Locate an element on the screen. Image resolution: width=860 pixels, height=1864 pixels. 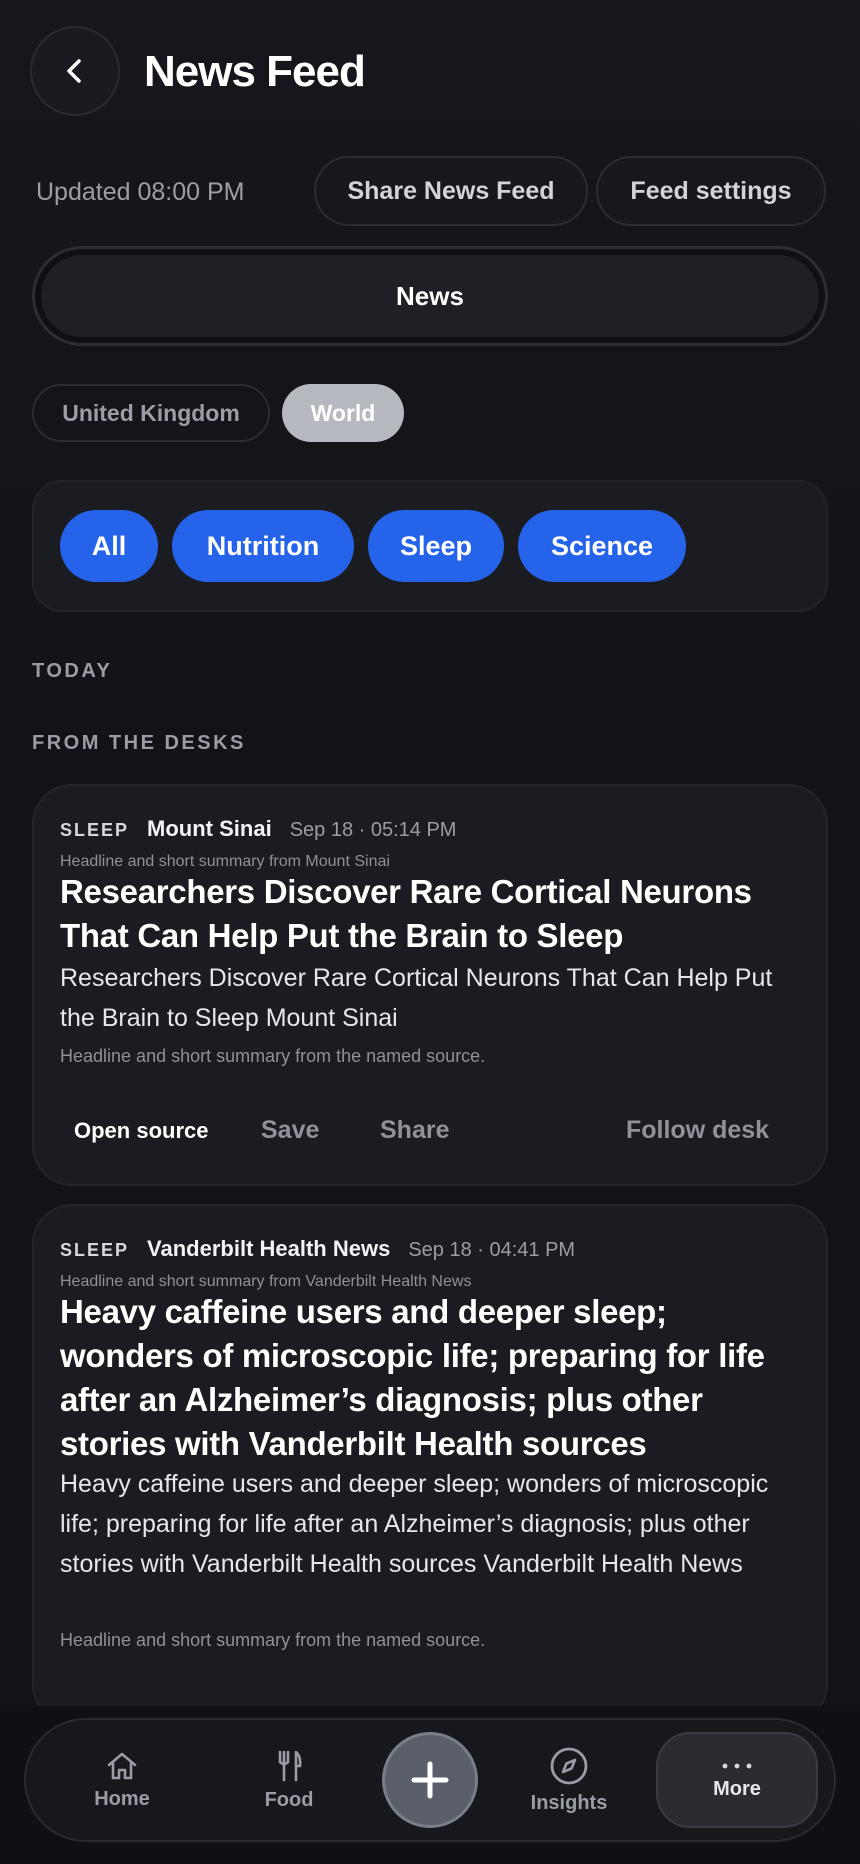
plus-icon is located at coordinates (430, 1780).